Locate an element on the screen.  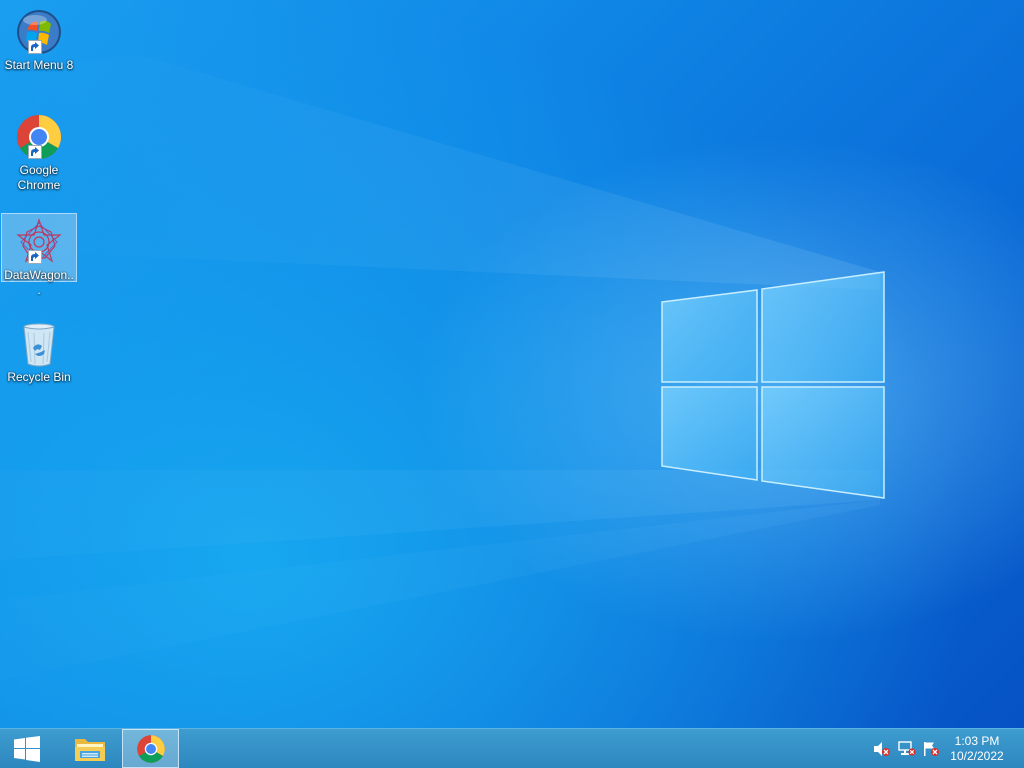
desktop-icon-label: Google Chrome is located at coordinates (39, 177).